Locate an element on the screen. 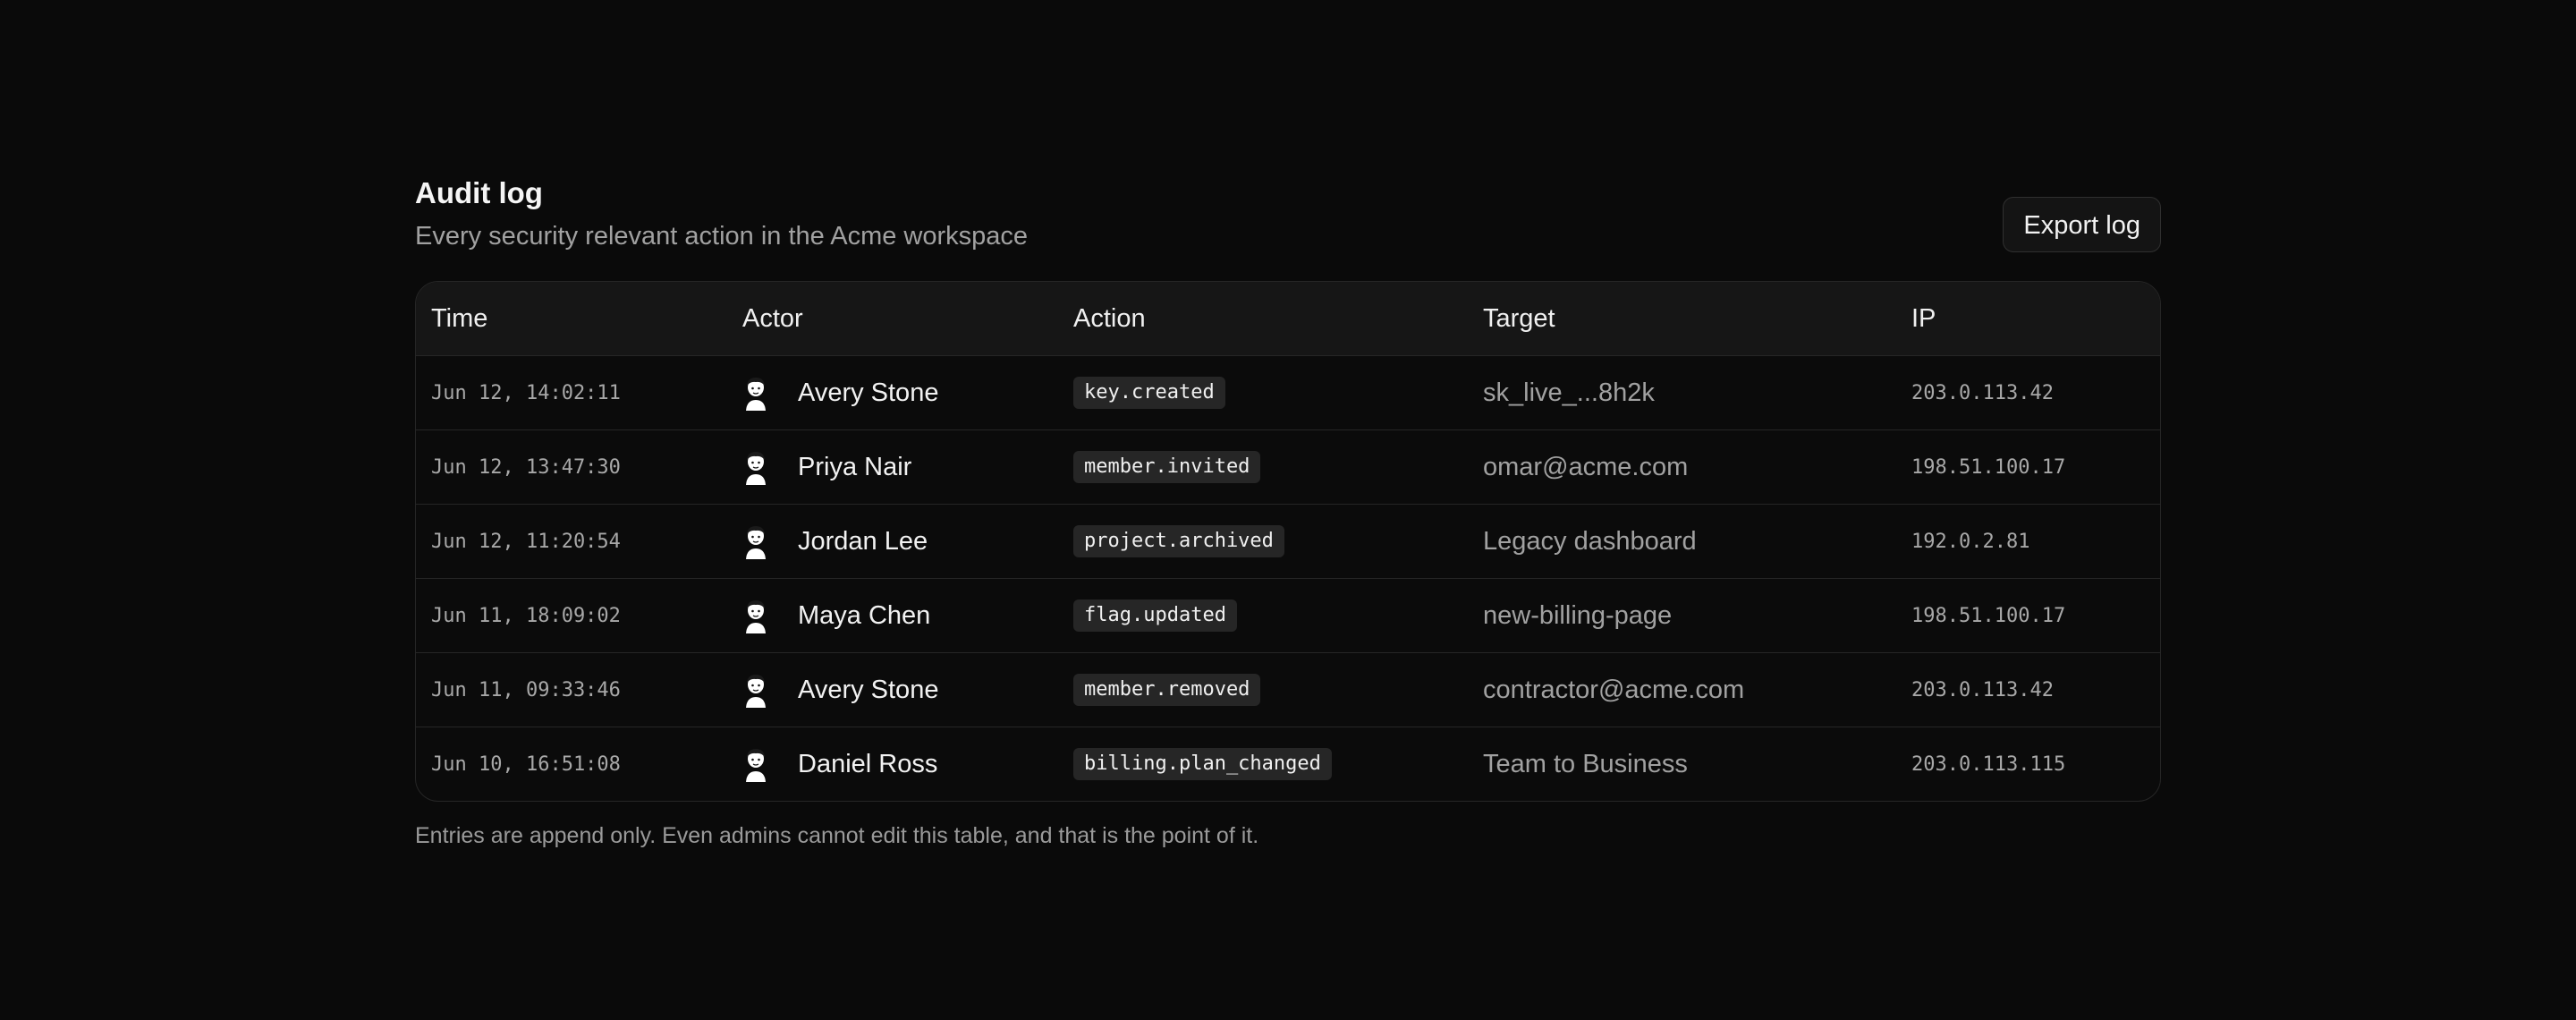 The width and height of the screenshot is (2576, 1020). actor-name: Maya Chen is located at coordinates (864, 615).